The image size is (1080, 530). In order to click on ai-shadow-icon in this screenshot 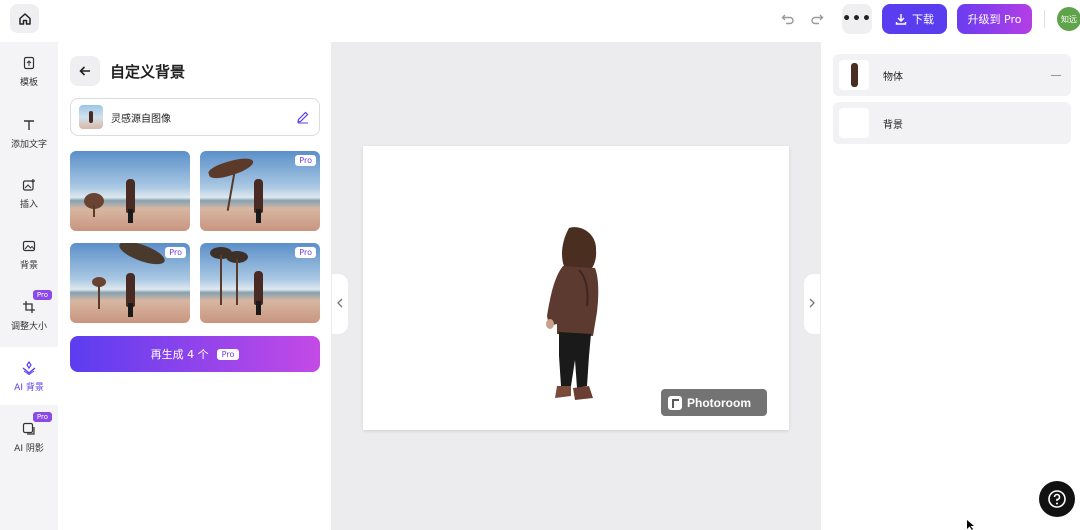, I will do `click(29, 429)`.